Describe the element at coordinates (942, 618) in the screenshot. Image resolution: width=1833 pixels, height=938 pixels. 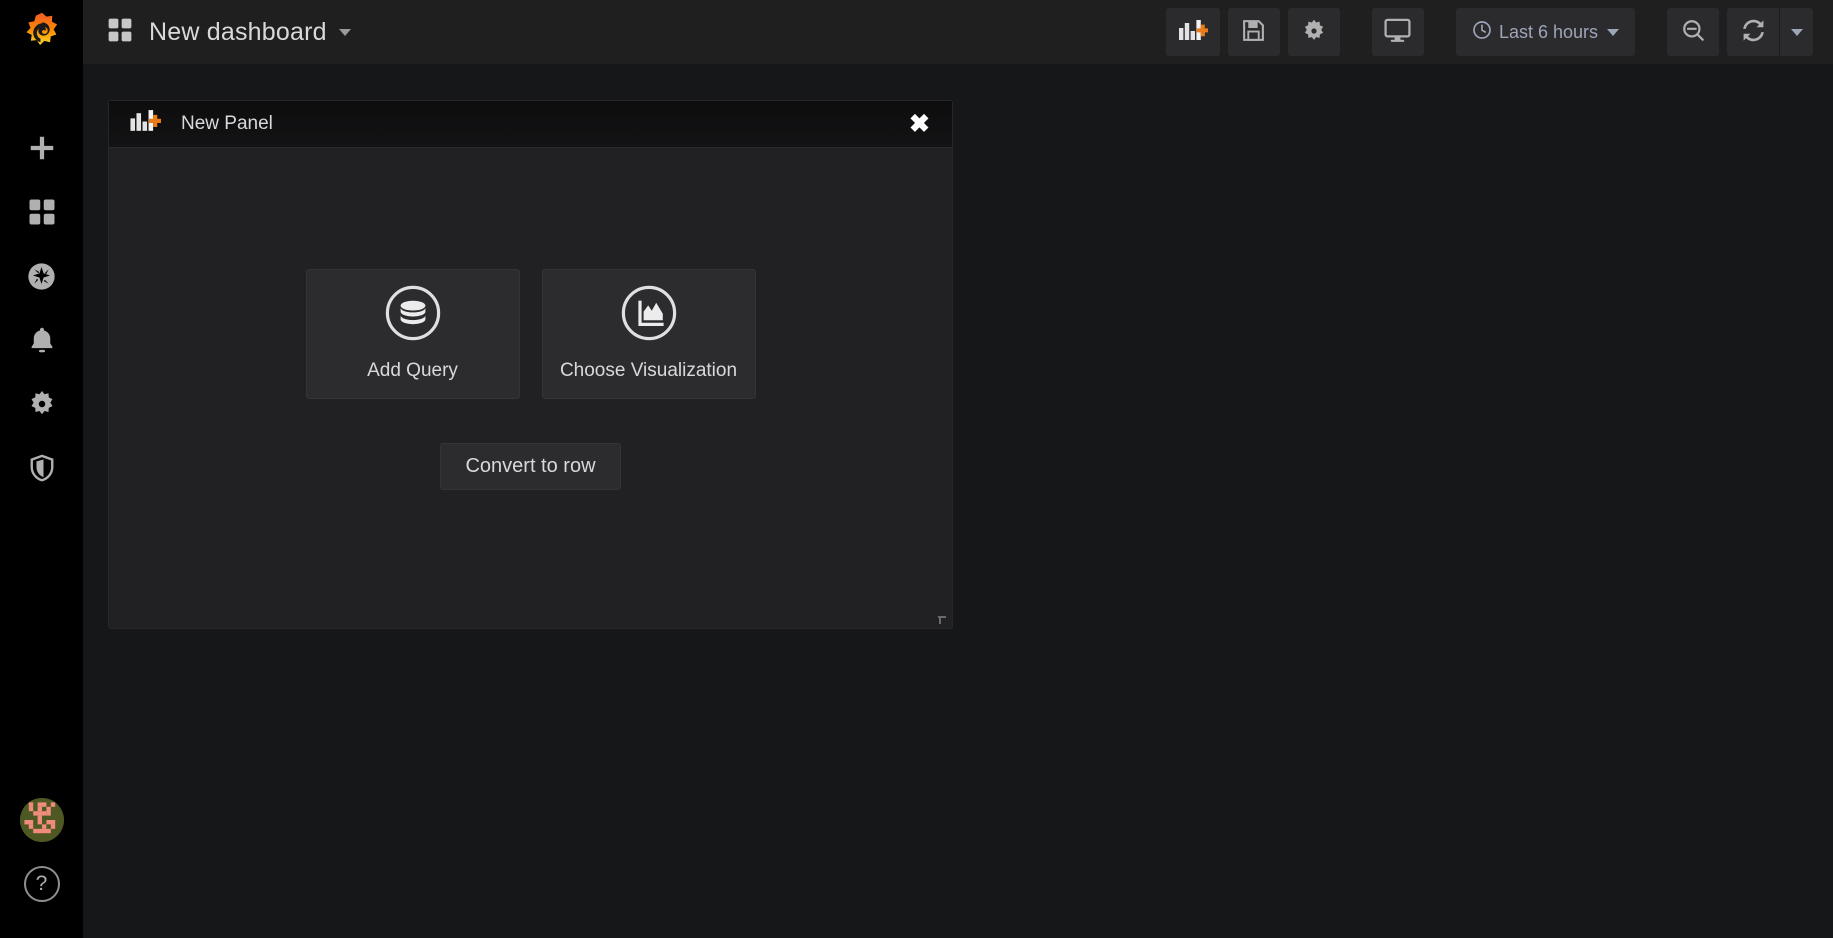
I see `resize-handle-icon` at that location.